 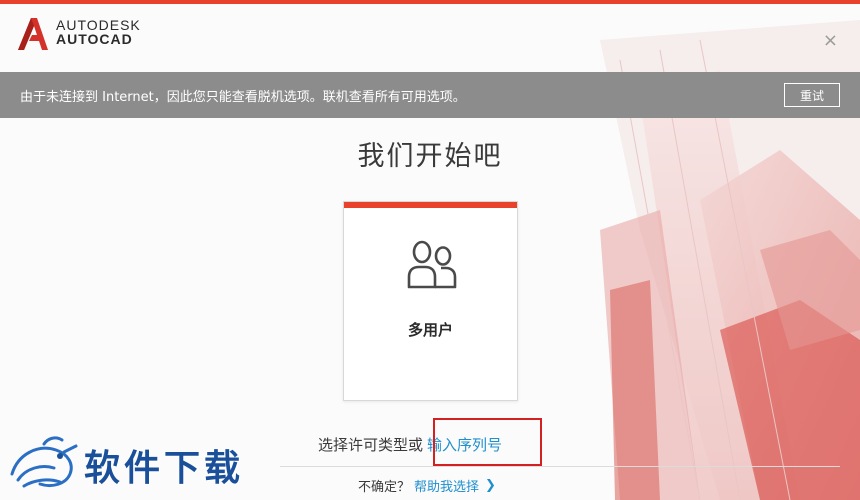 What do you see at coordinates (430, 330) in the screenshot?
I see `card-label: 多用户` at bounding box center [430, 330].